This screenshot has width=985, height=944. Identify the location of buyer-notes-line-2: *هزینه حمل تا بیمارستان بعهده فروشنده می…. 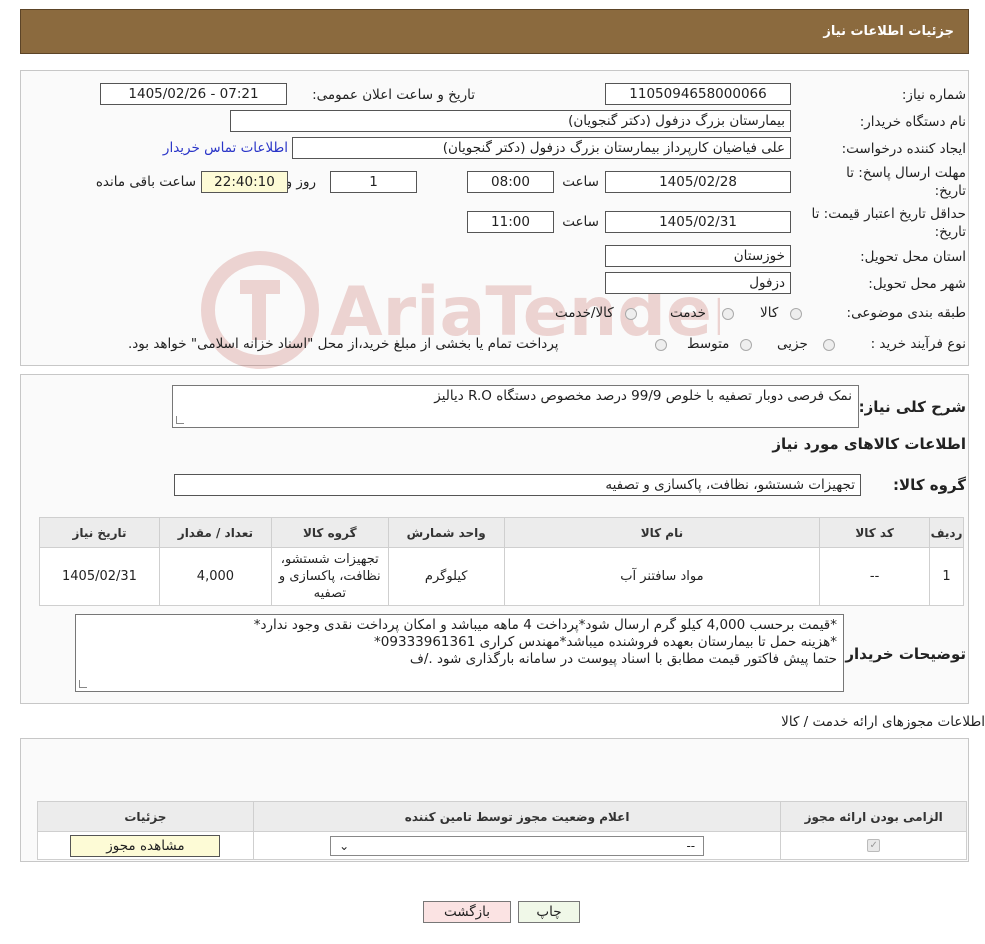
(605, 642).